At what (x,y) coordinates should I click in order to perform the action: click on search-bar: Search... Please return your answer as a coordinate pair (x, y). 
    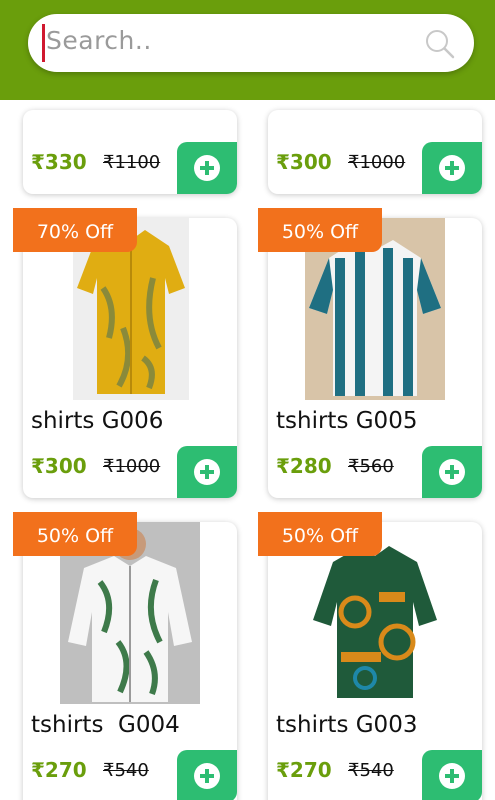
    Looking at the image, I should click on (251, 43).